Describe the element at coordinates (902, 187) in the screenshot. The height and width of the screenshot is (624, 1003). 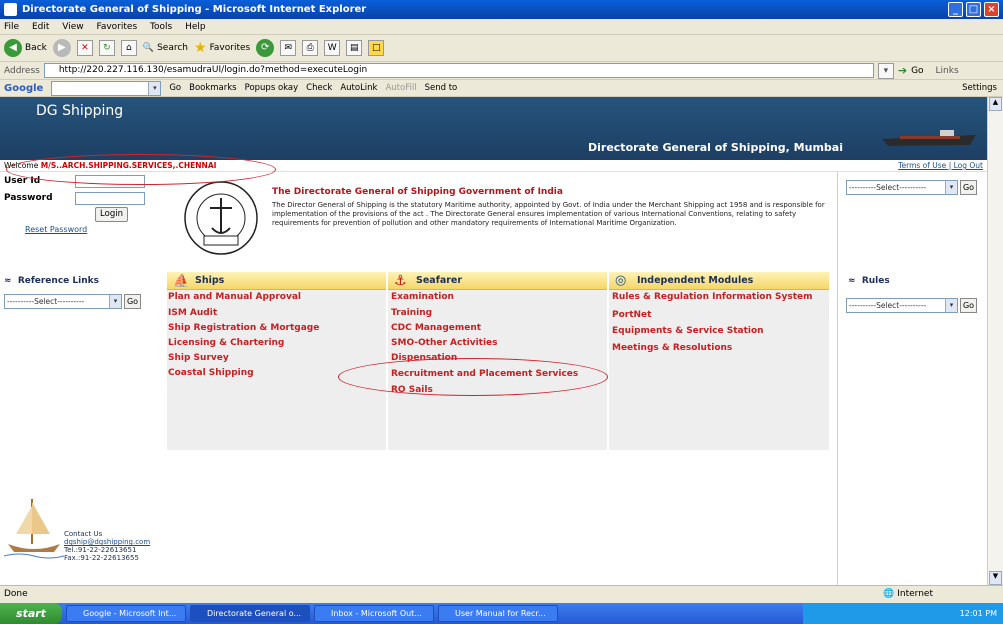
I see `top-select: ----------Select---------- ▾` at that location.